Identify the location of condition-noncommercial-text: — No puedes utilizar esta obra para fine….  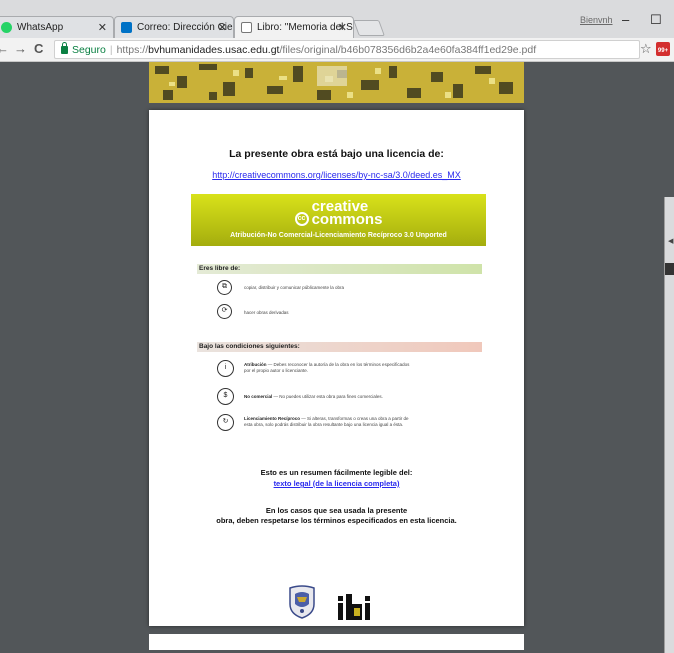
(327, 396).